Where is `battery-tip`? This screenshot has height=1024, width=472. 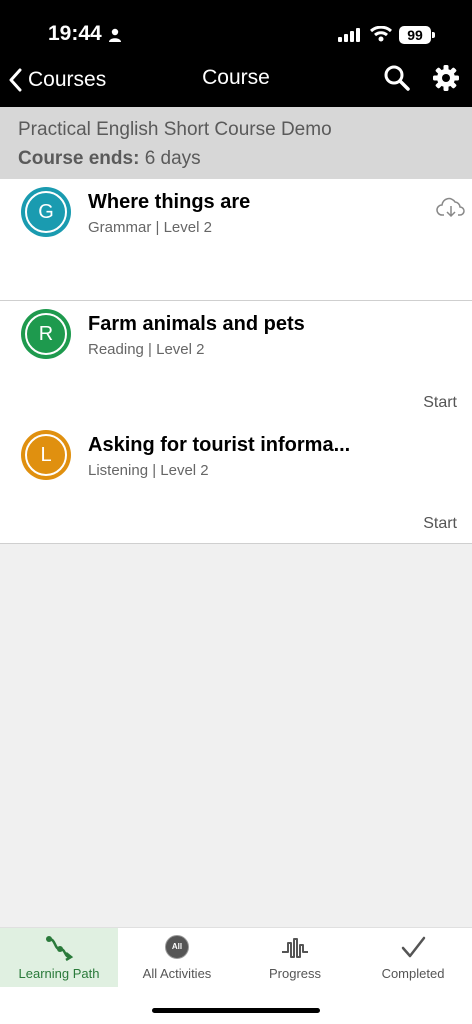
battery-tip is located at coordinates (433, 35).